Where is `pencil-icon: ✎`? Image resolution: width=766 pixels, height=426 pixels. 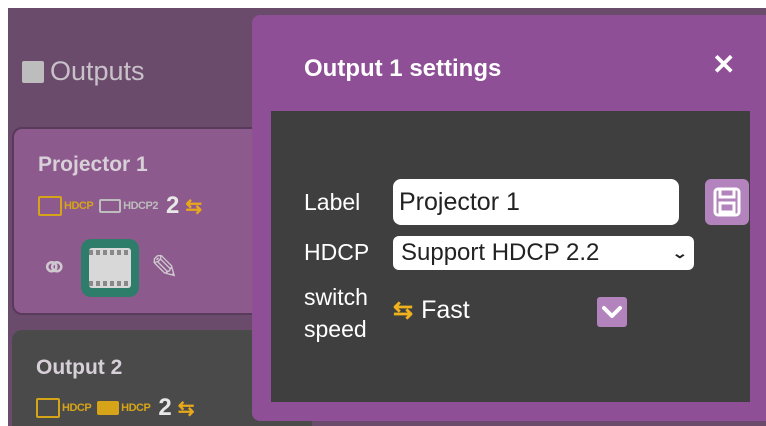
pencil-icon: ✎ is located at coordinates (165, 268).